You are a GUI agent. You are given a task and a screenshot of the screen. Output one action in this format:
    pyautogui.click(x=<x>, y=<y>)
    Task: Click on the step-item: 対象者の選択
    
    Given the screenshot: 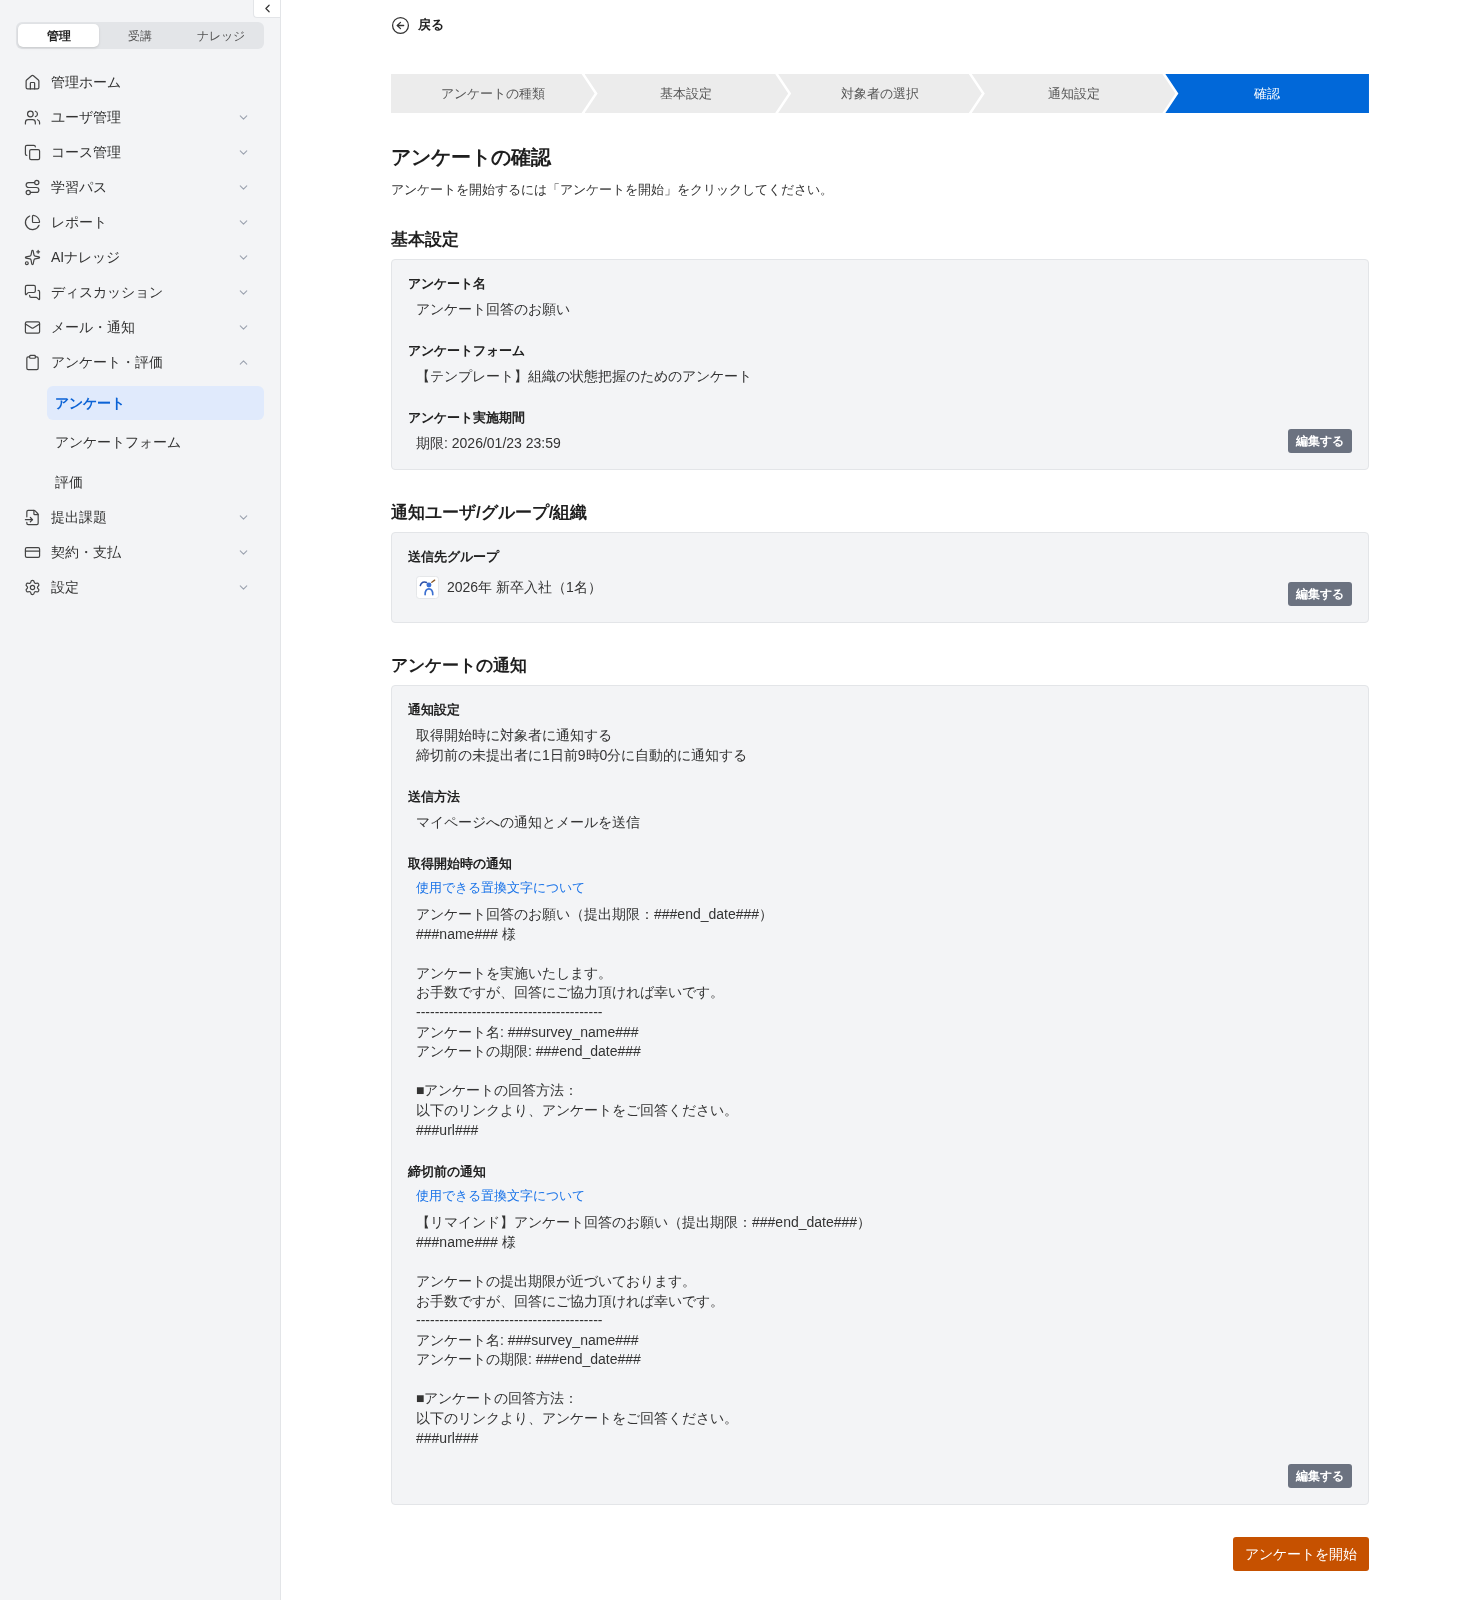 What is the action you would take?
    pyautogui.click(x=880, y=93)
    